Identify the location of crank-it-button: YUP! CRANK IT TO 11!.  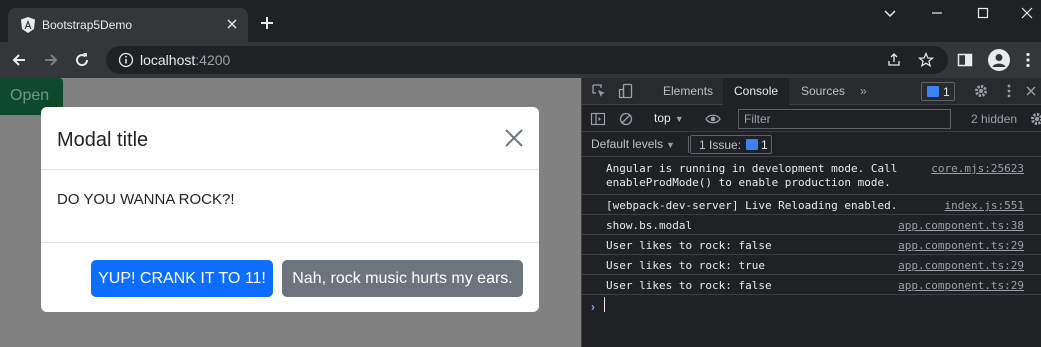
(182, 278).